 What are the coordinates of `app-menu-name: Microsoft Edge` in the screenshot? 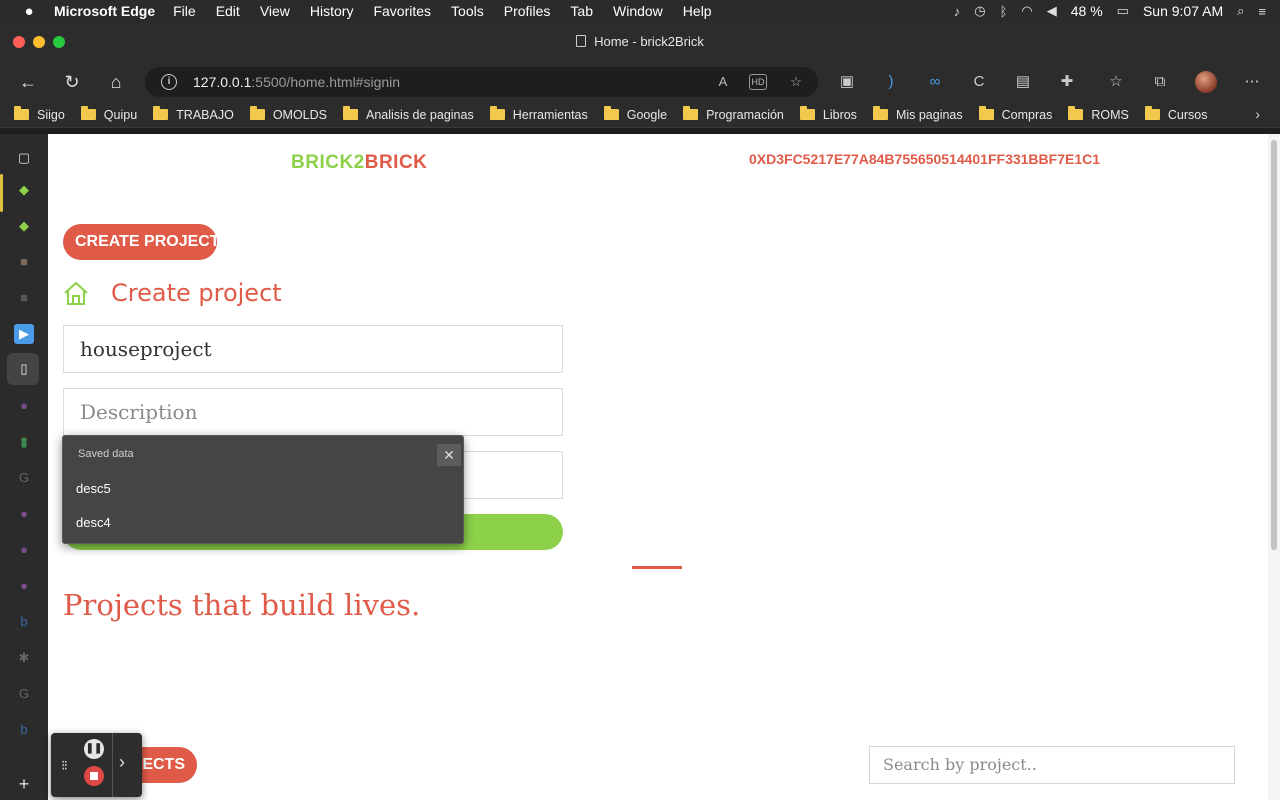 It's located at (104, 11).